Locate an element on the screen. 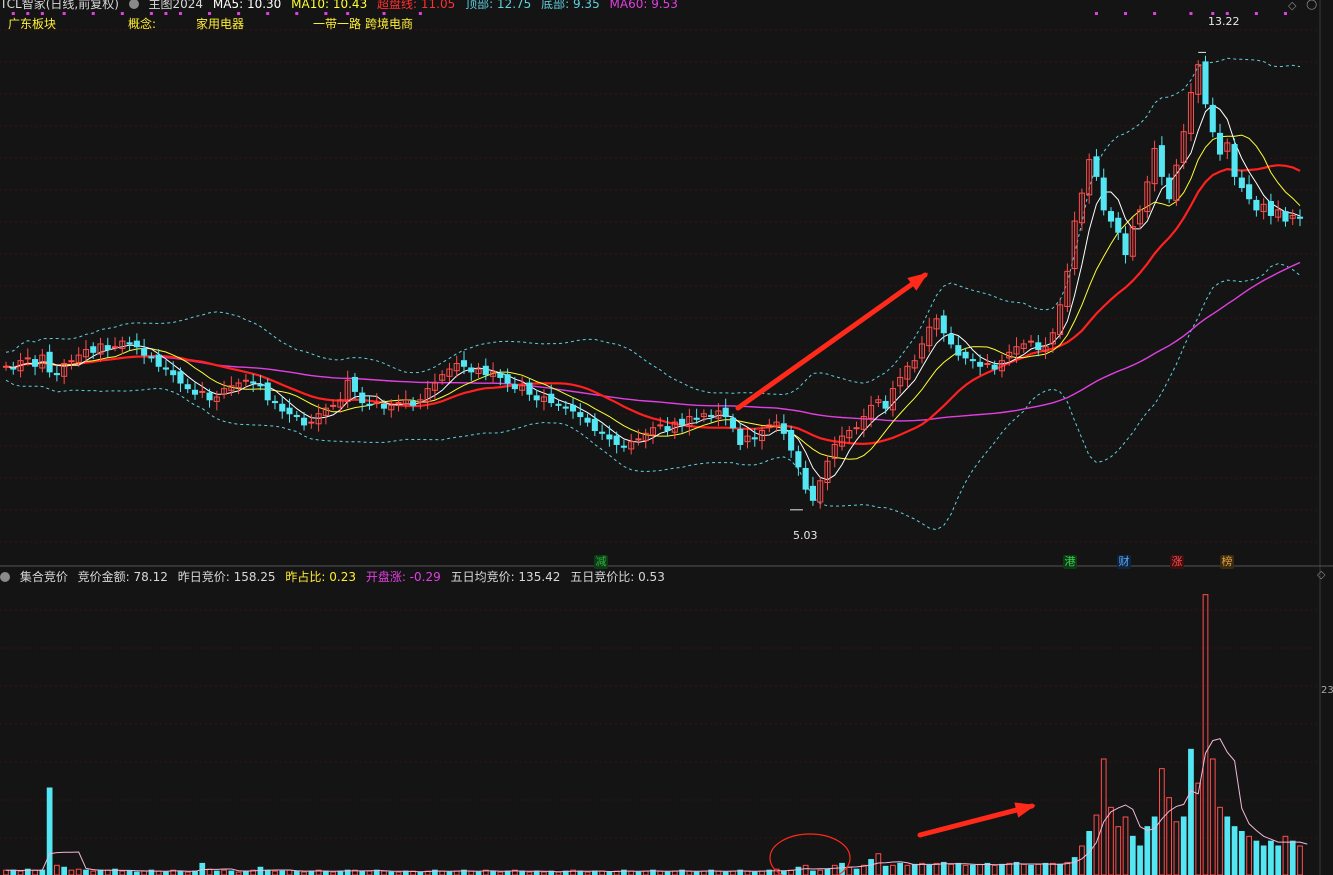 This screenshot has height=875, width=1333. event-marker-ranking: 榜 is located at coordinates (1227, 562).